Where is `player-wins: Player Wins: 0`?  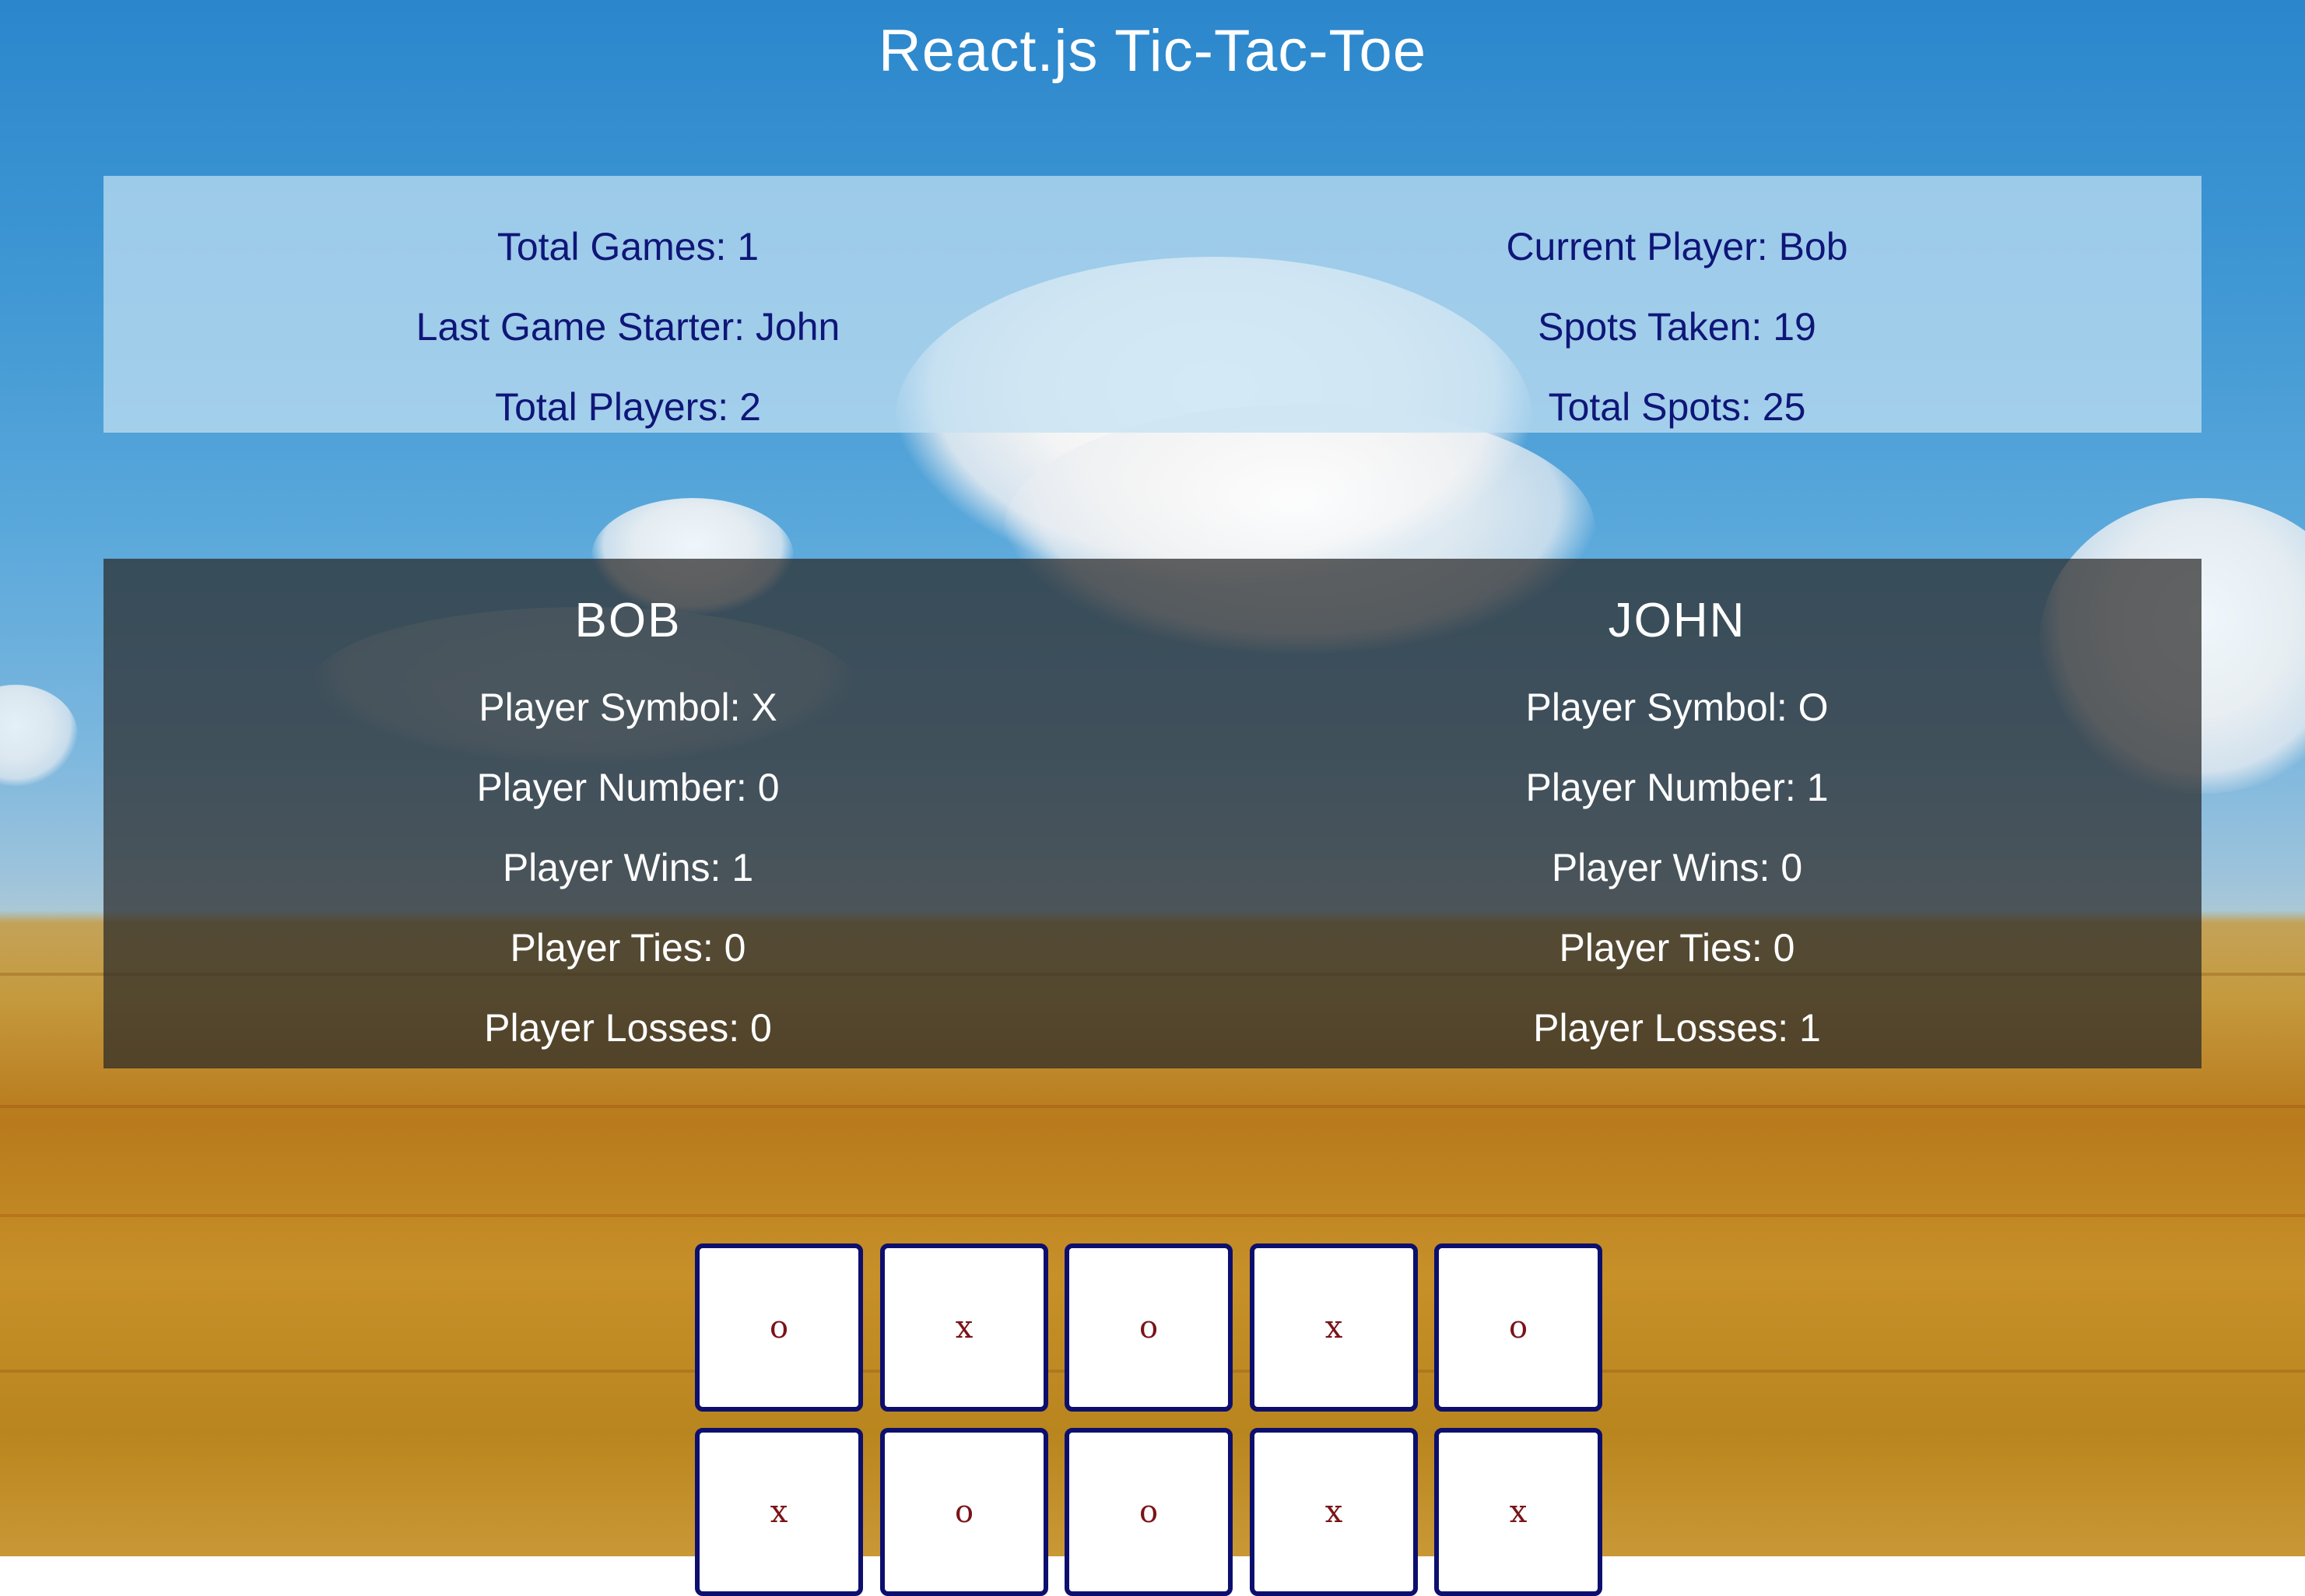
player-wins: Player Wins: 0 is located at coordinates (1677, 867).